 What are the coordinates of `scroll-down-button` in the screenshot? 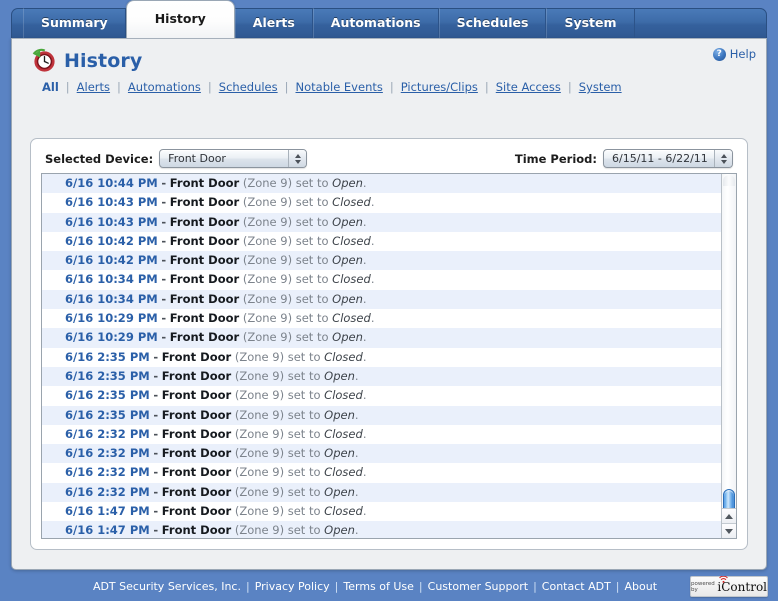 It's located at (729, 530).